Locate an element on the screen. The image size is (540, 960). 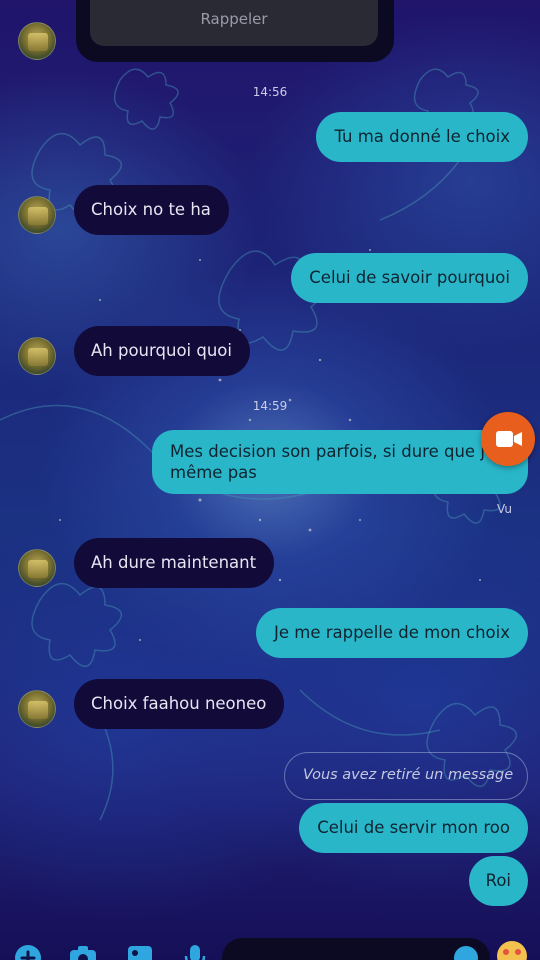
emoji-face-icon is located at coordinates (512, 950).